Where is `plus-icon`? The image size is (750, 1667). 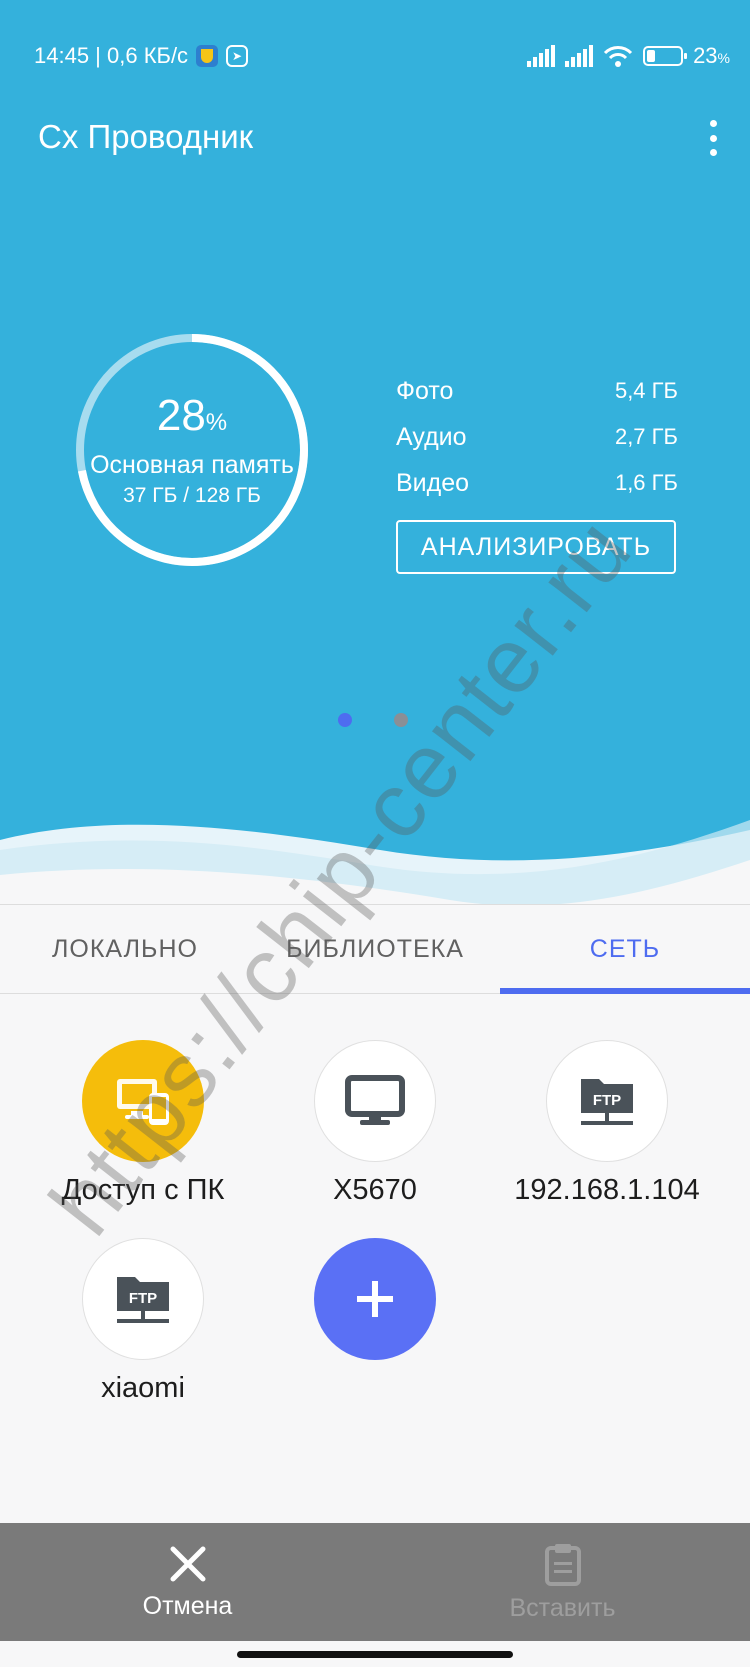
plus-icon is located at coordinates (375, 1299).